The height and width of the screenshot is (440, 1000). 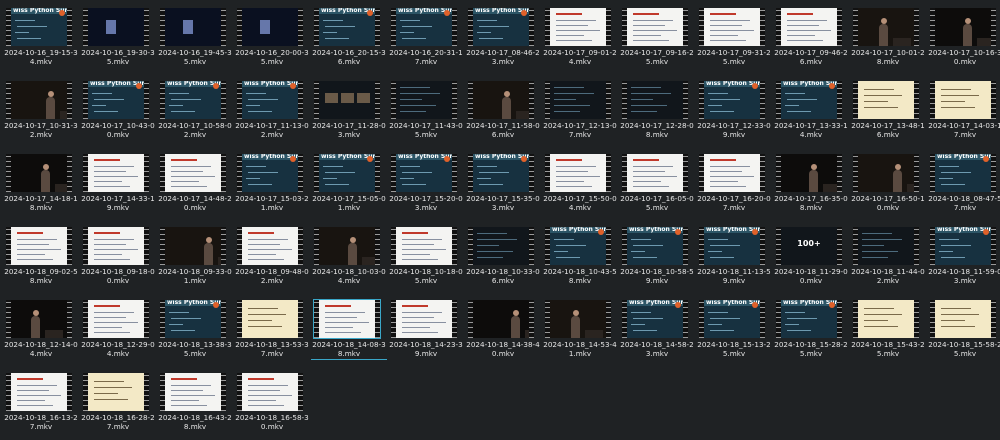 What do you see at coordinates (657, 186) in the screenshot?
I see `video-file-item: 2024-10-17_16-05-05.mkv` at bounding box center [657, 186].